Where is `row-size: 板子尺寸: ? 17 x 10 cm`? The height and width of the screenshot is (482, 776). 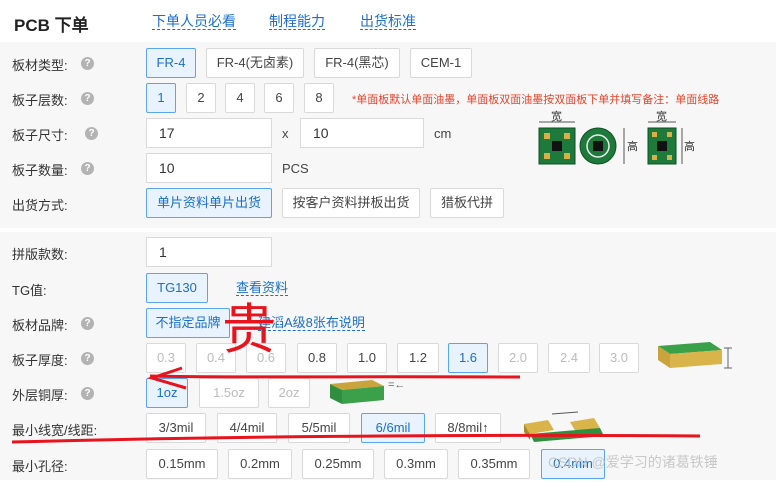 row-size: 板子尺寸: ? 17 x 10 cm is located at coordinates (388, 133).